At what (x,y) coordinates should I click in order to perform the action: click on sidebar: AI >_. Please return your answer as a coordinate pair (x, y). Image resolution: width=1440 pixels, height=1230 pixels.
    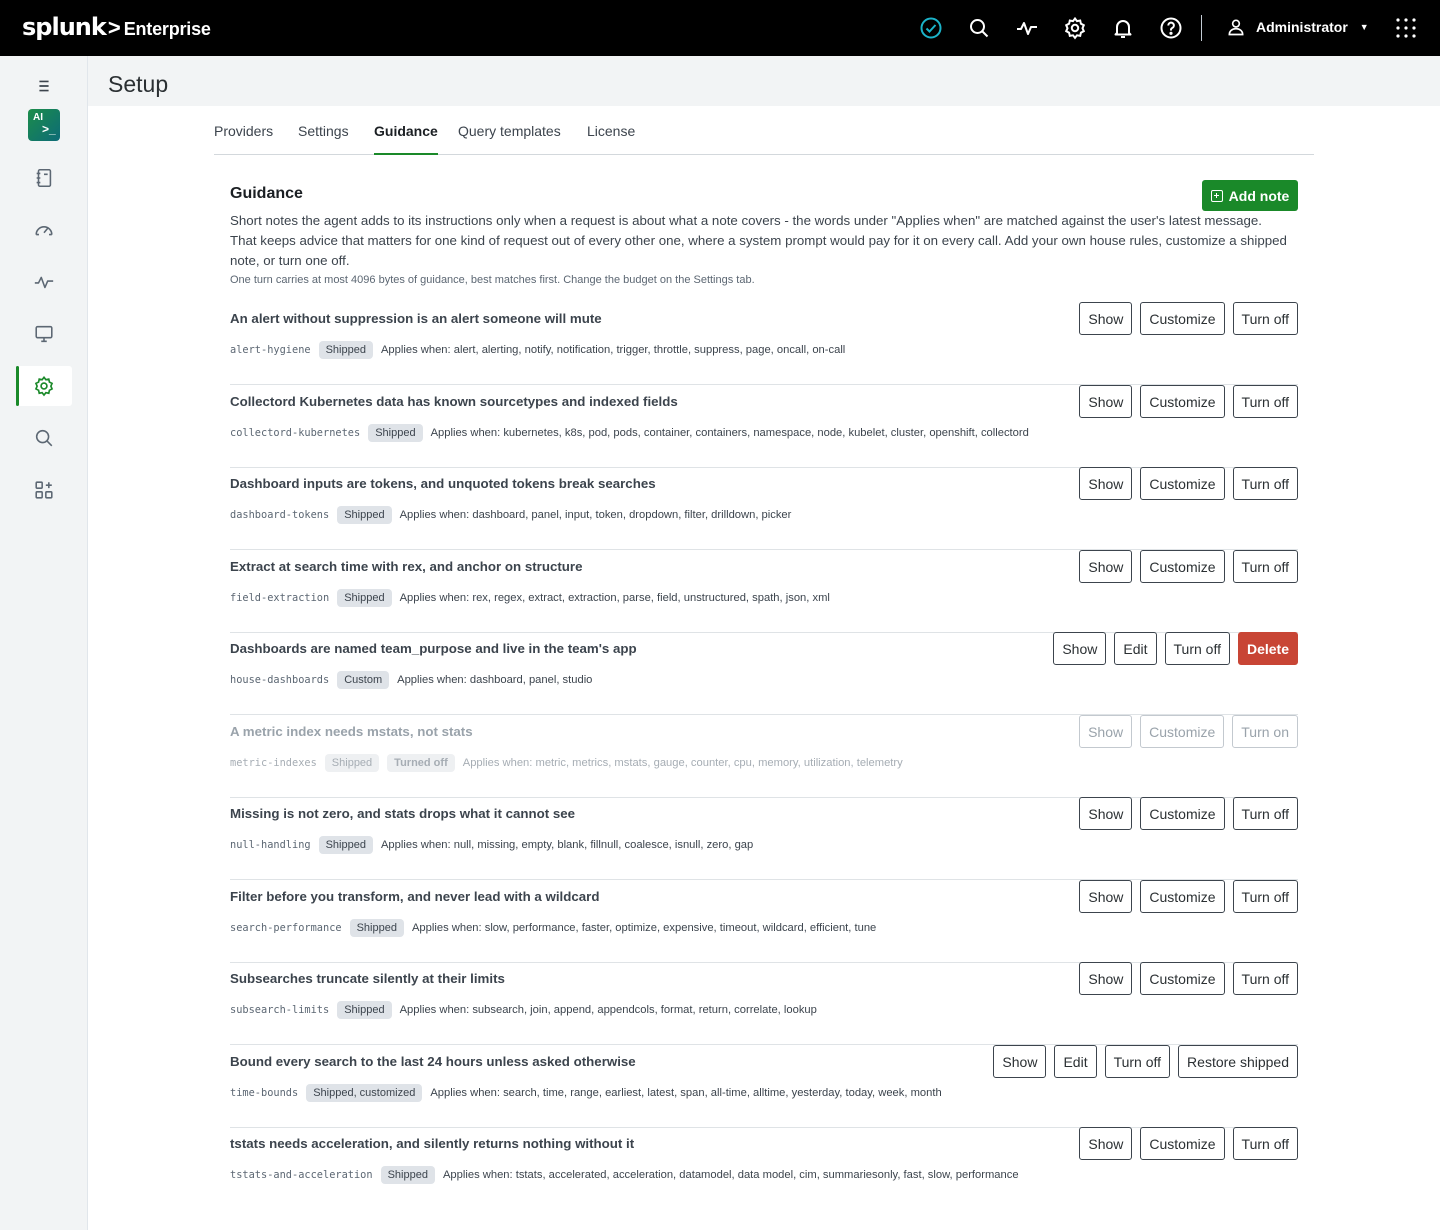
    Looking at the image, I should click on (44, 643).